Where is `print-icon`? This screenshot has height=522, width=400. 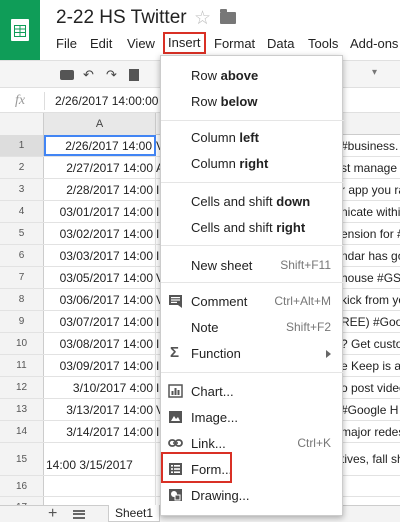
print-icon is located at coordinates (67, 75).